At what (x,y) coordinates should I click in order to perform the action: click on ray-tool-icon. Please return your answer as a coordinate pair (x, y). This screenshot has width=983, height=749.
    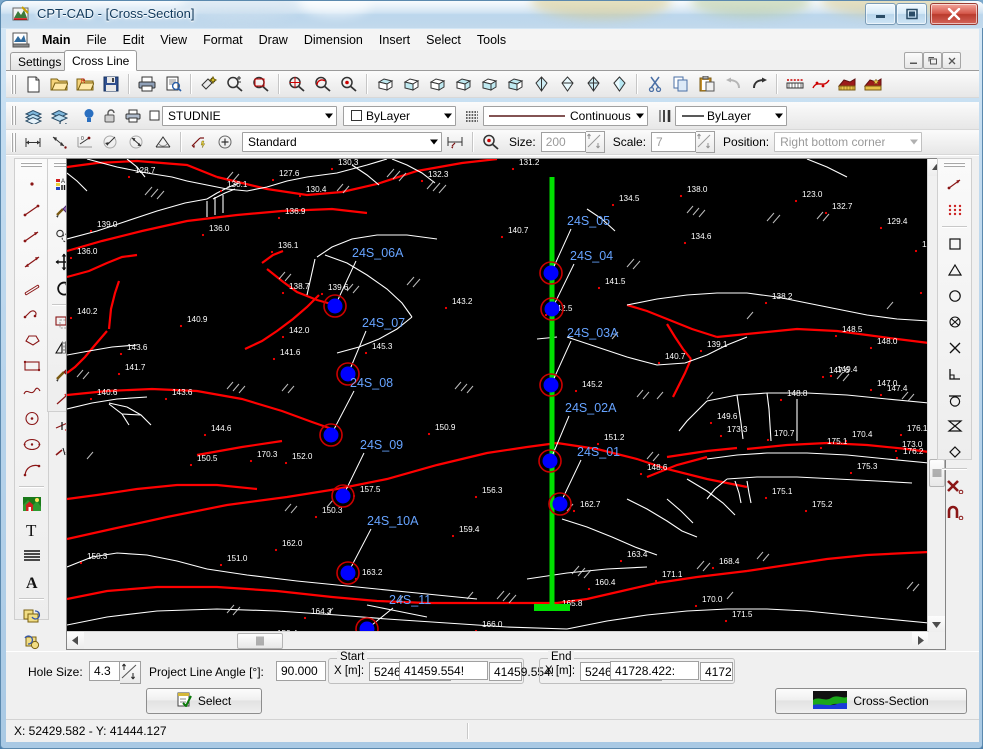
    Looking at the image, I should click on (31, 236).